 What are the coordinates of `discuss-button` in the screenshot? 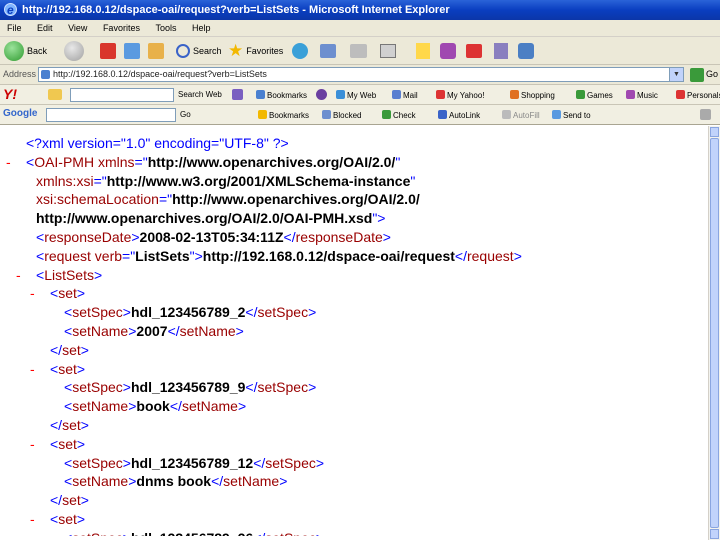 It's located at (526, 51).